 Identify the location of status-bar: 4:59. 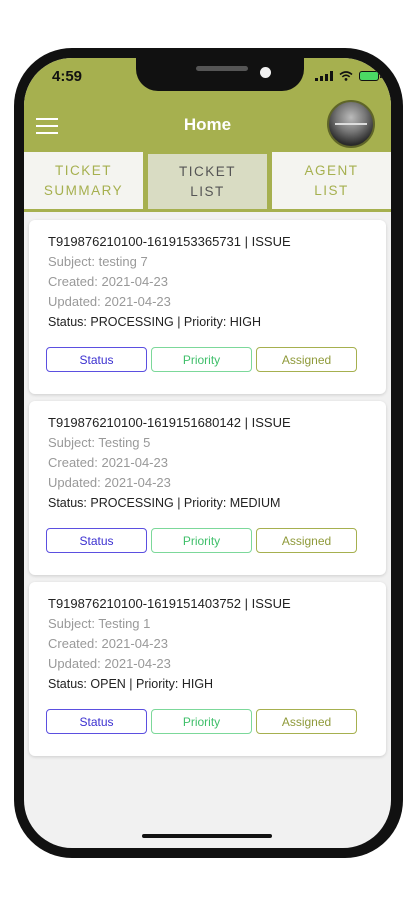
(207, 79).